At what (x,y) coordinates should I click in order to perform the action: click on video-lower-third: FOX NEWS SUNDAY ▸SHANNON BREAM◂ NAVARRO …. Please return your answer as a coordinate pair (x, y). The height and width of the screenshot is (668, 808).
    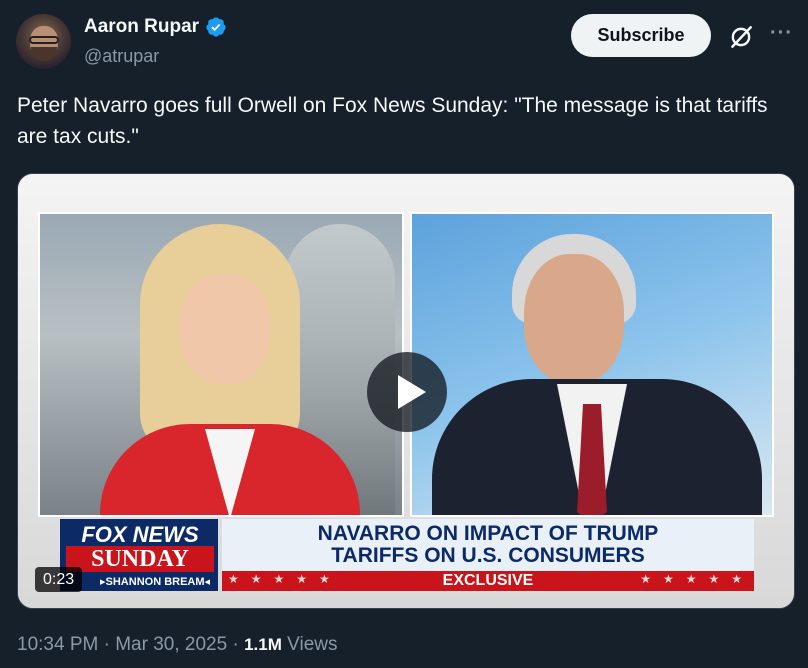
    Looking at the image, I should click on (407, 555).